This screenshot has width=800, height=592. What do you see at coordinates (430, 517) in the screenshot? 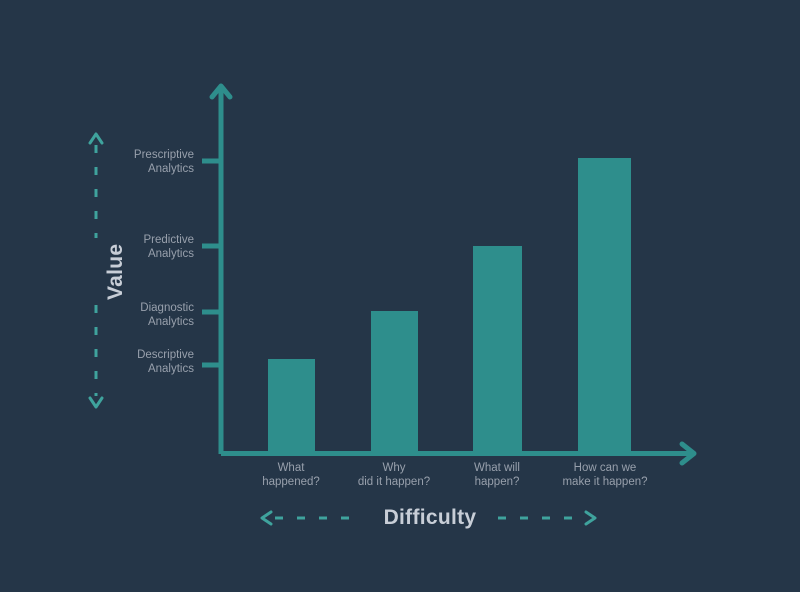
I see `x-axis-title: Difficulty` at bounding box center [430, 517].